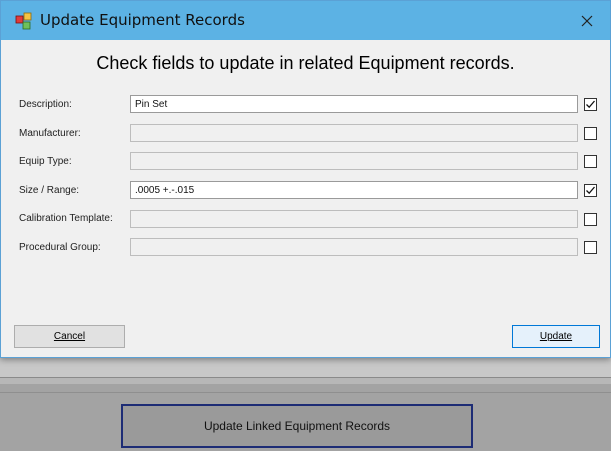 The width and height of the screenshot is (611, 451). Describe the element at coordinates (590, 133) in the screenshot. I see `manufacturer-checkbox` at that location.